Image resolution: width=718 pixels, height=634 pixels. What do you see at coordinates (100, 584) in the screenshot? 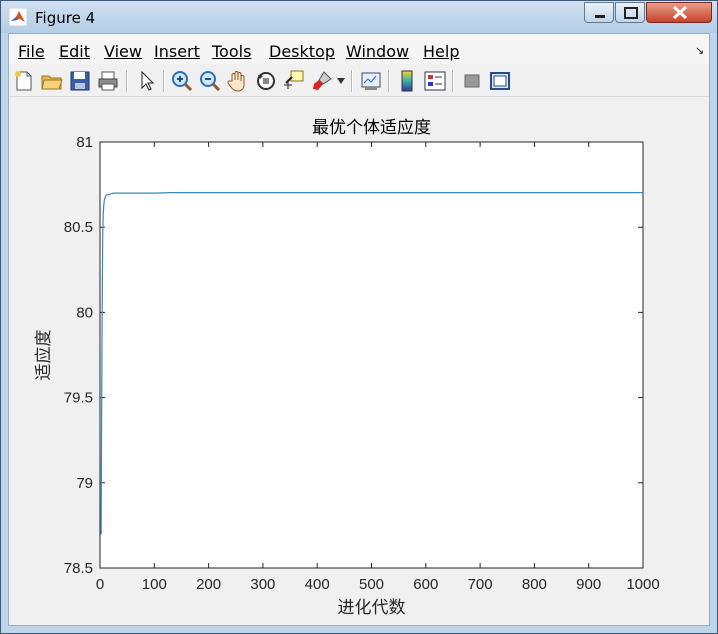
I see `x-tick-label: 0` at bounding box center [100, 584].